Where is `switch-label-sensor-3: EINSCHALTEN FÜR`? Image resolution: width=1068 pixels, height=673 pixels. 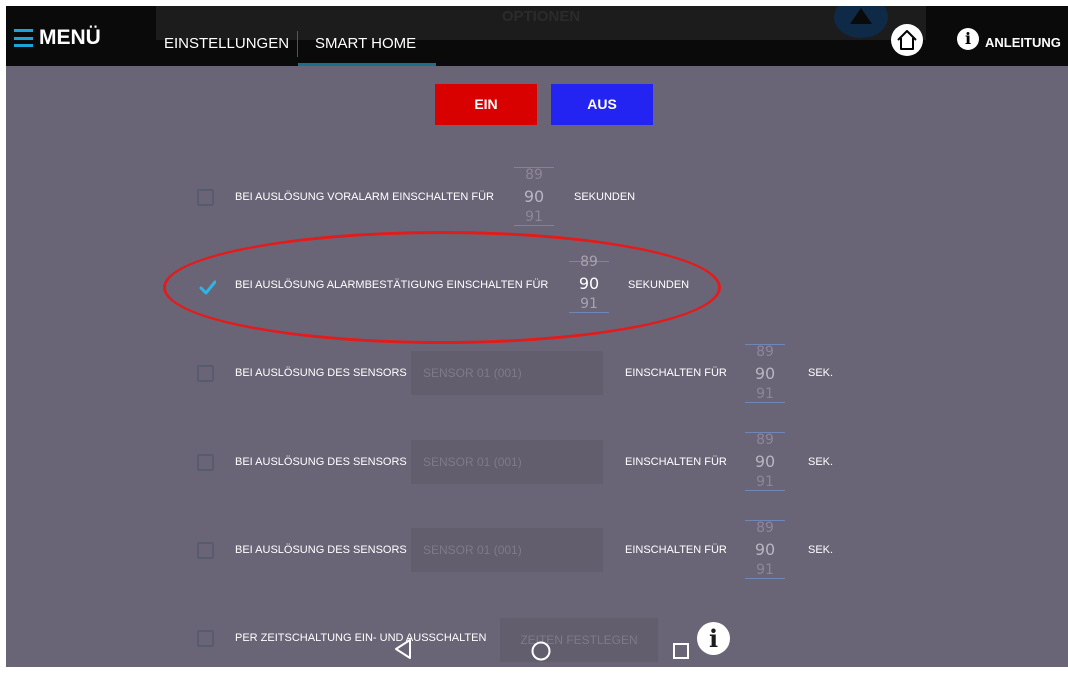
switch-label-sensor-3: EINSCHALTEN FÜR is located at coordinates (676, 550).